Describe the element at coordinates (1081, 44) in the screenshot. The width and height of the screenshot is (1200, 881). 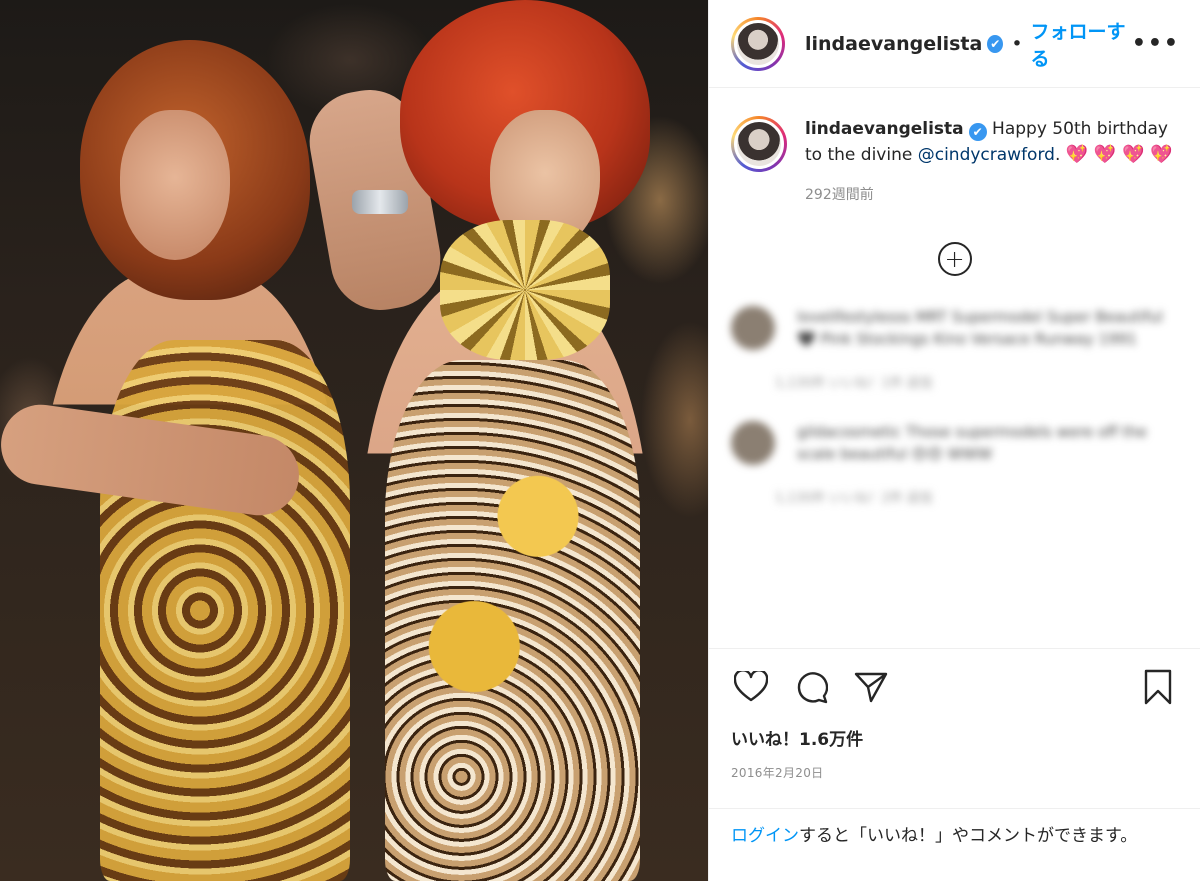
I see `follow-button: フォローする` at that location.